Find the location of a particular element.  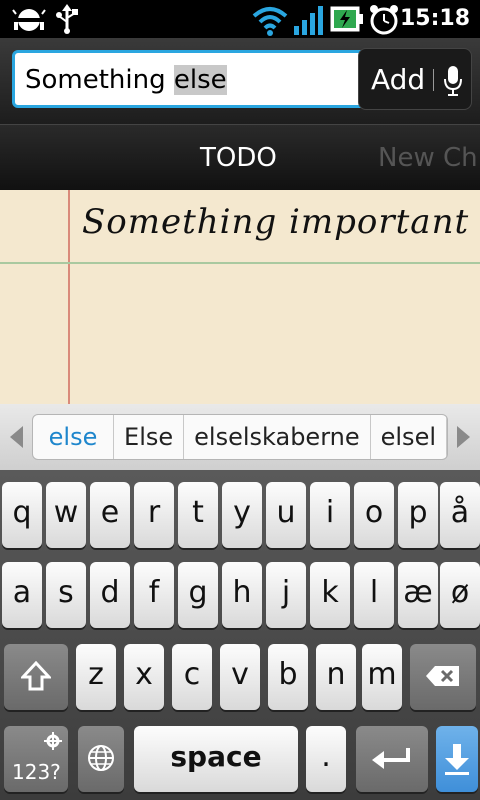

key-j: j is located at coordinates (286, 595).